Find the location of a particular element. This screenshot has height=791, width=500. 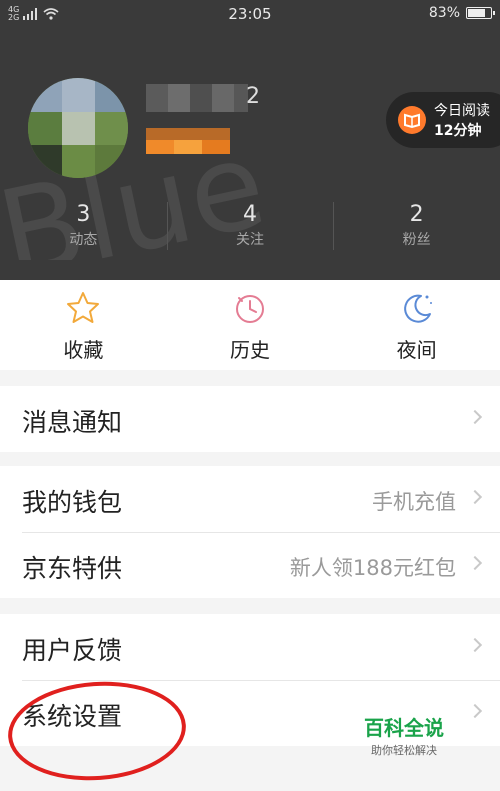

stat-value: 3 is located at coordinates (83, 214).